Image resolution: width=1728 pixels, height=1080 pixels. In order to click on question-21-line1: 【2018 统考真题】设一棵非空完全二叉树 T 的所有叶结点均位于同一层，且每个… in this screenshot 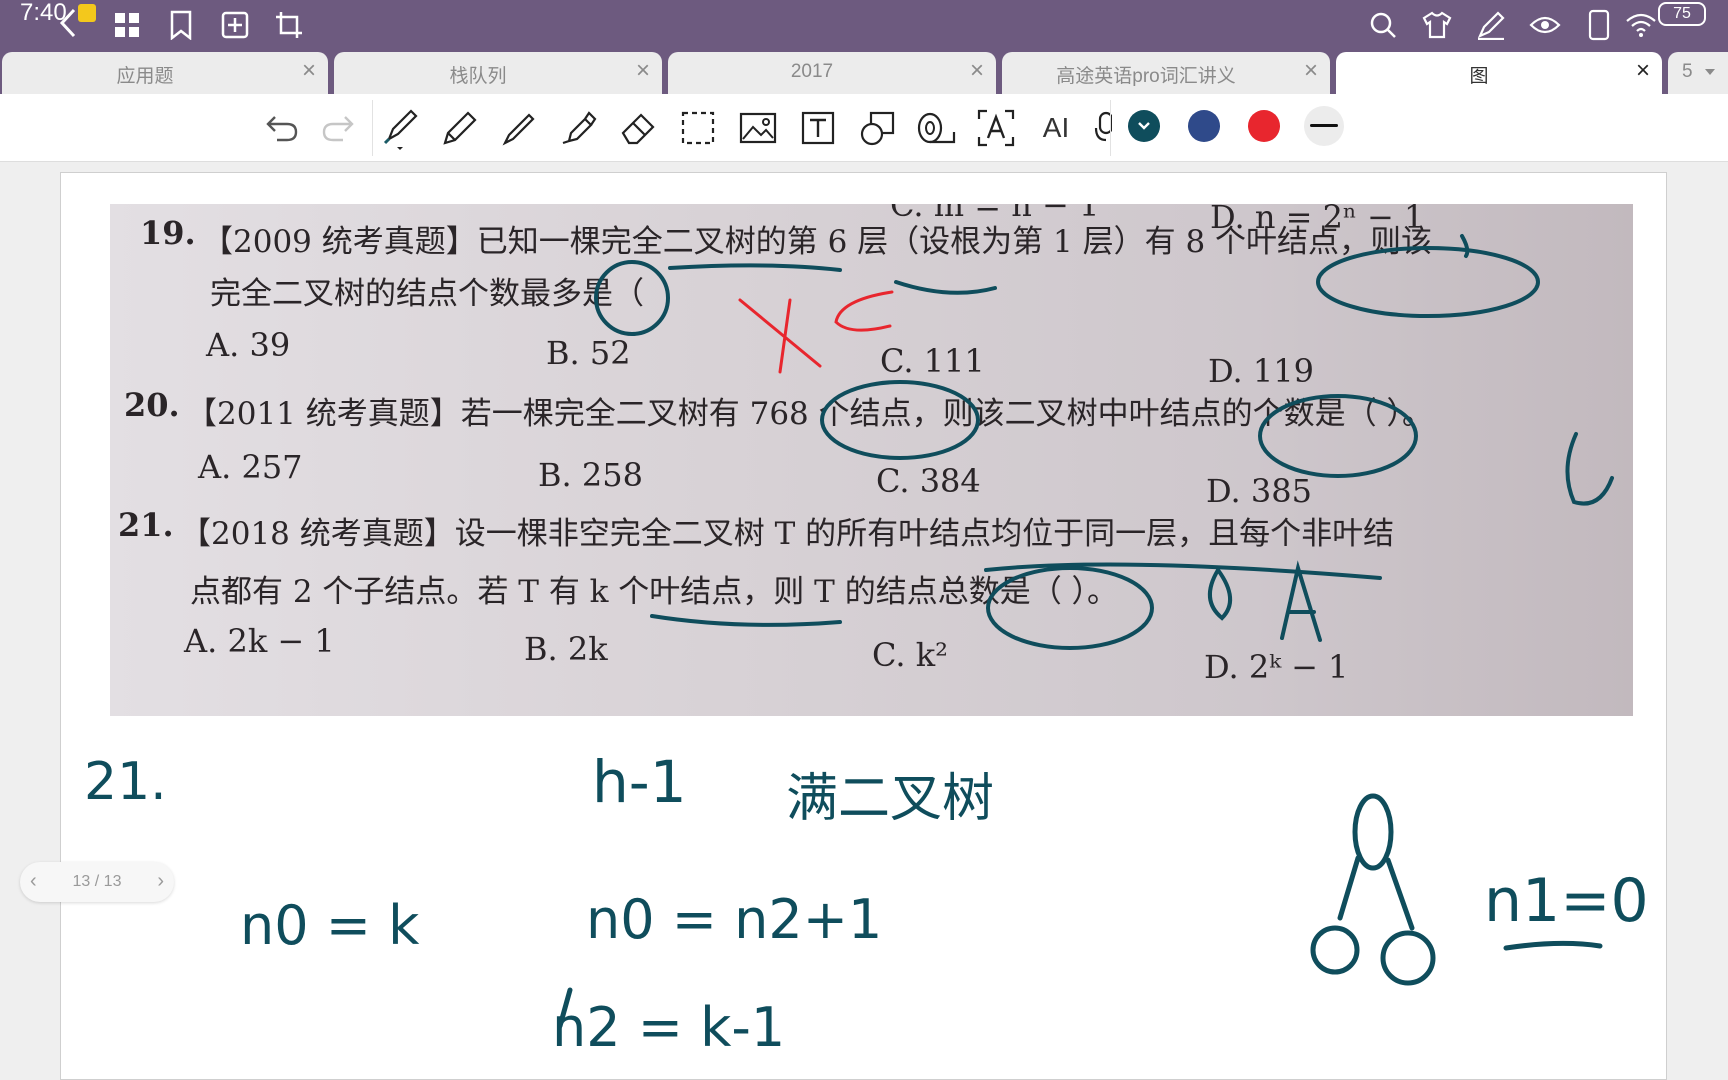, I will do `click(787, 534)`.